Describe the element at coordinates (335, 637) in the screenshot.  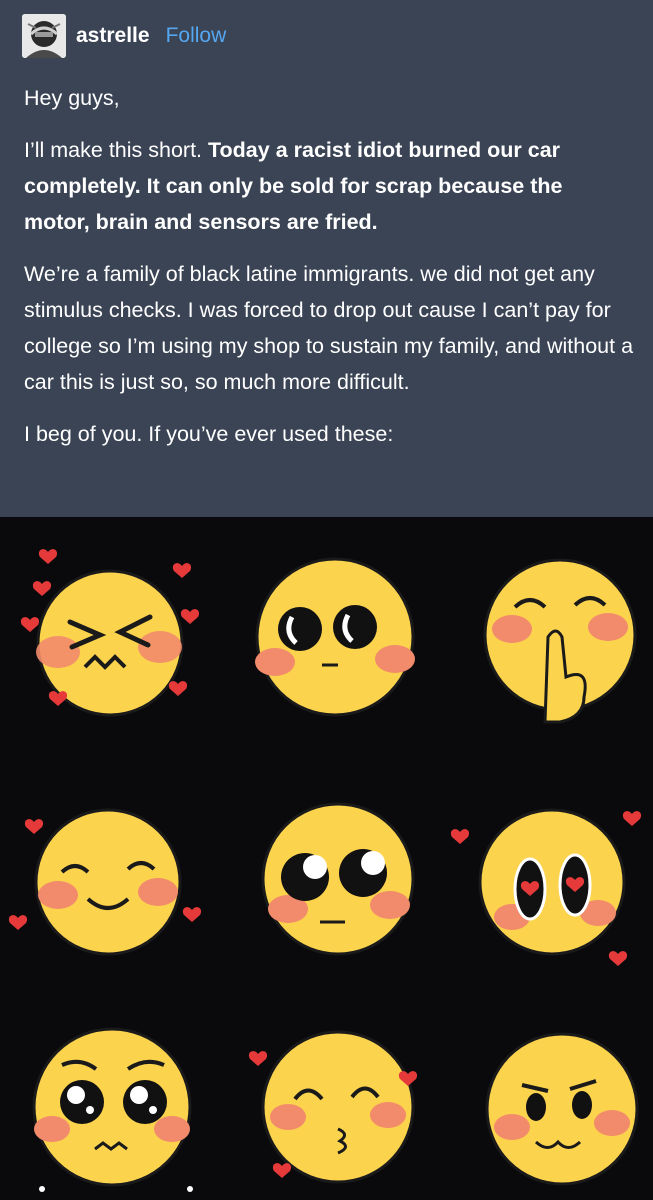
I see `wide-eyes-emoji` at that location.